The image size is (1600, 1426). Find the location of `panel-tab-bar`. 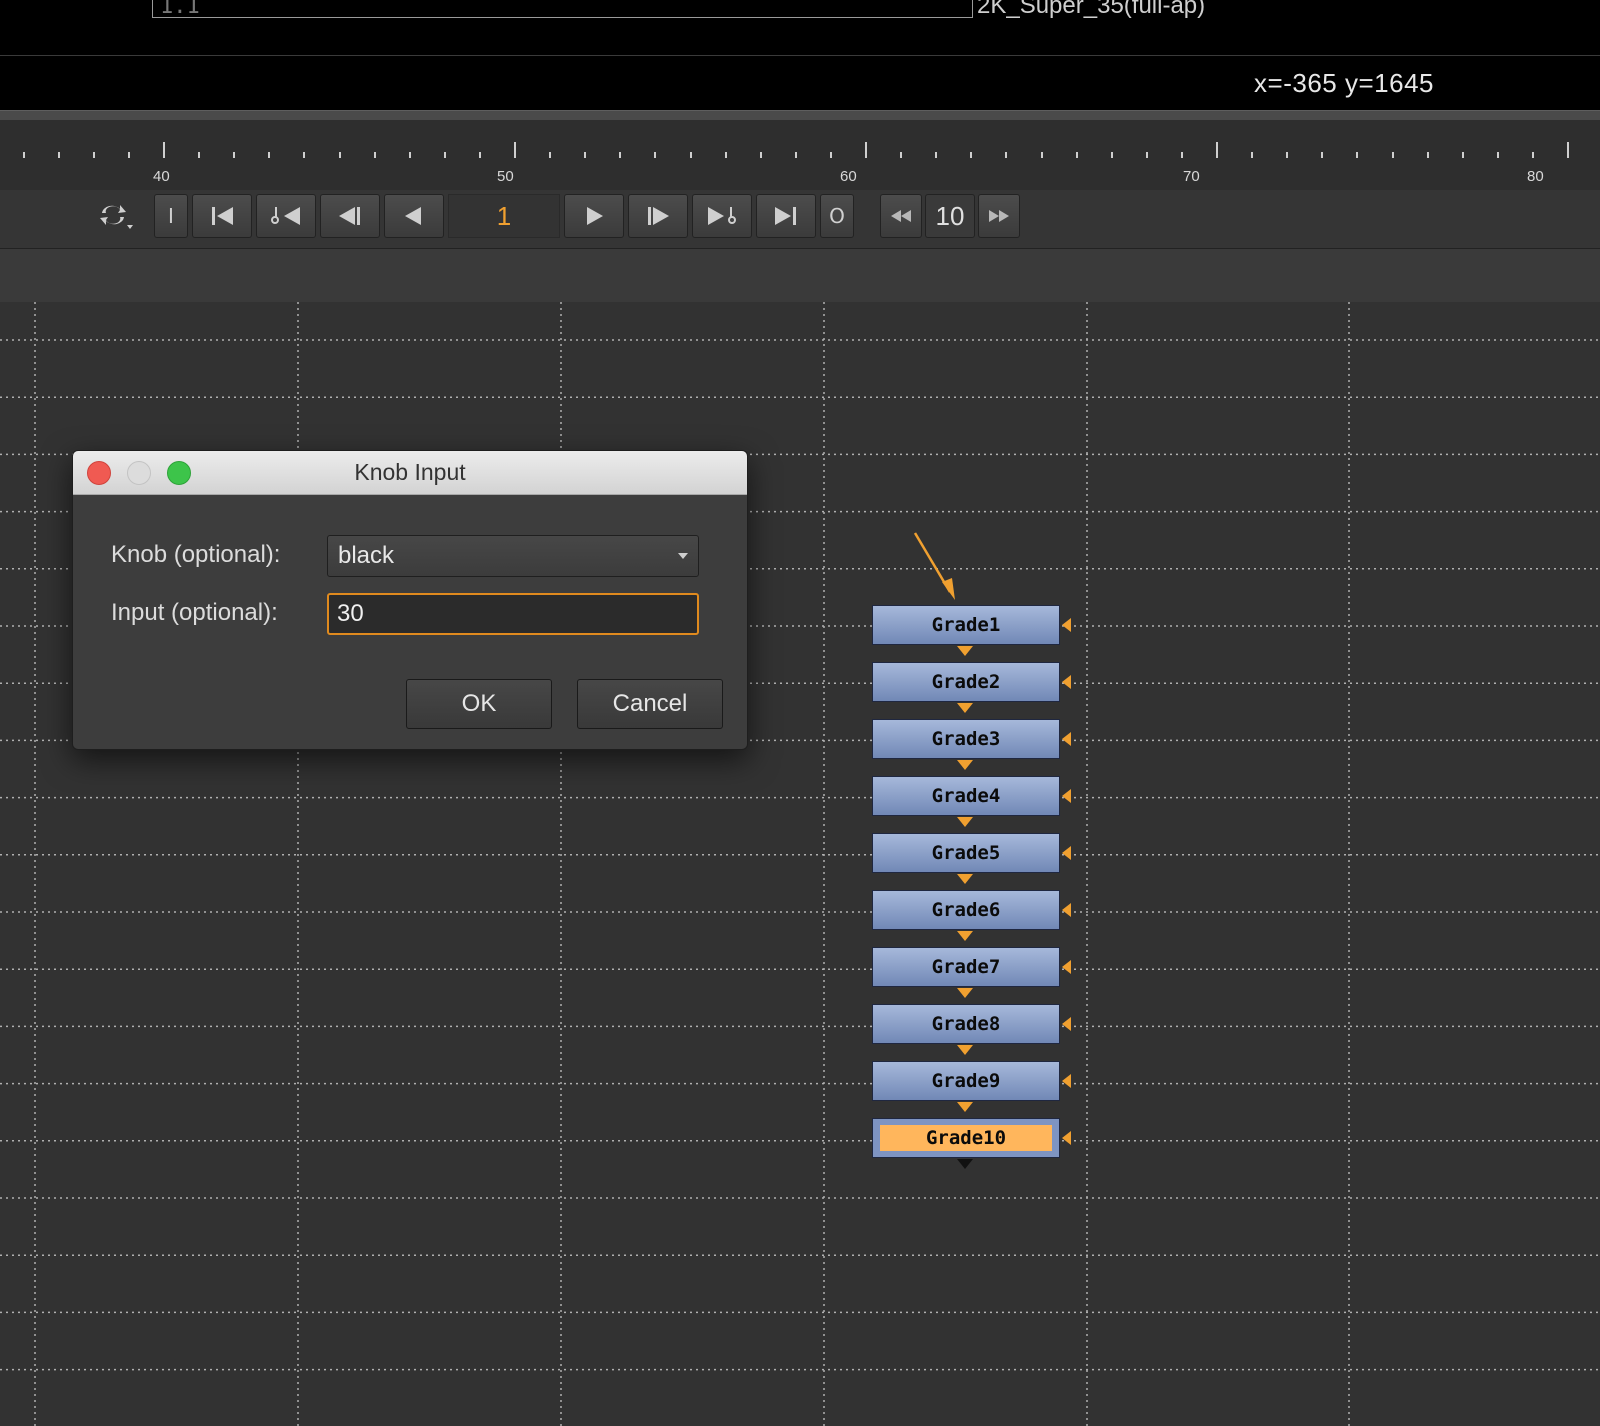

panel-tab-bar is located at coordinates (800, 275).